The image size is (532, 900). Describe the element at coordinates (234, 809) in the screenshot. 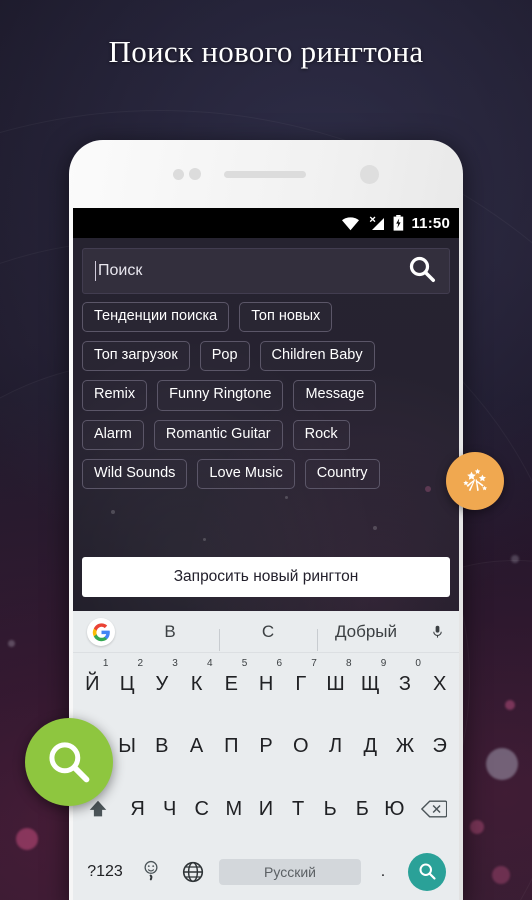

I see `key-letter: М` at that location.